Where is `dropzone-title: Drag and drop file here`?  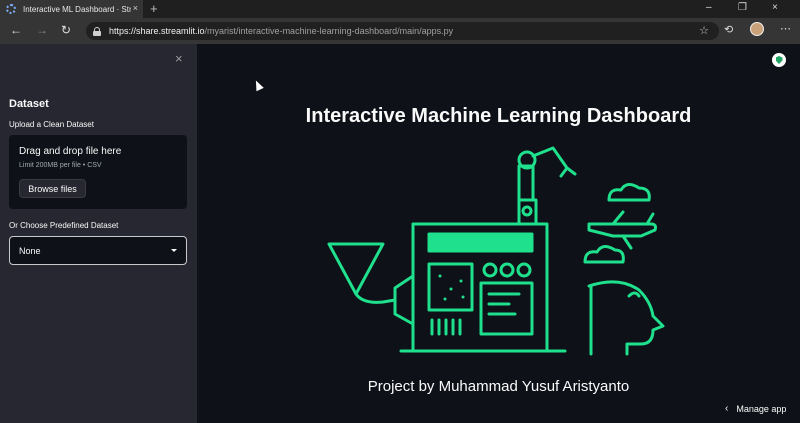 dropzone-title: Drag and drop file here is located at coordinates (70, 151).